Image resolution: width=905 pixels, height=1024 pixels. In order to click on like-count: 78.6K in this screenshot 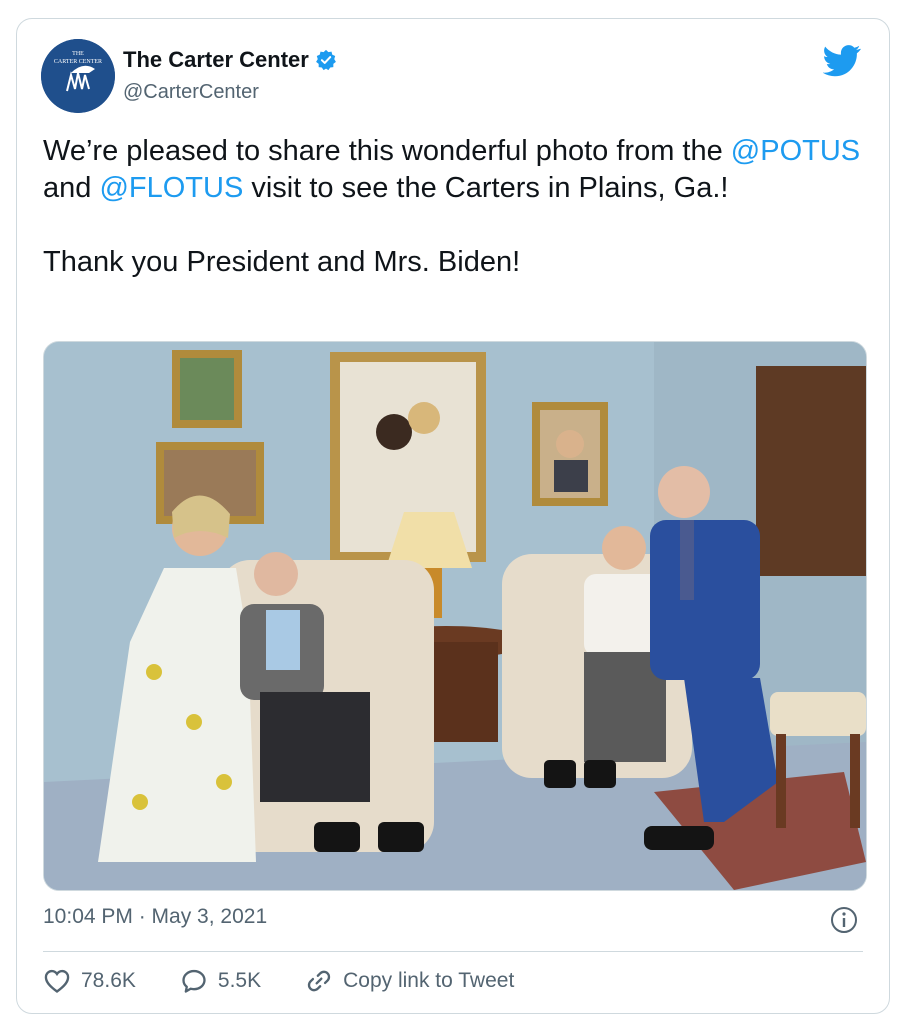, I will do `click(108, 980)`.